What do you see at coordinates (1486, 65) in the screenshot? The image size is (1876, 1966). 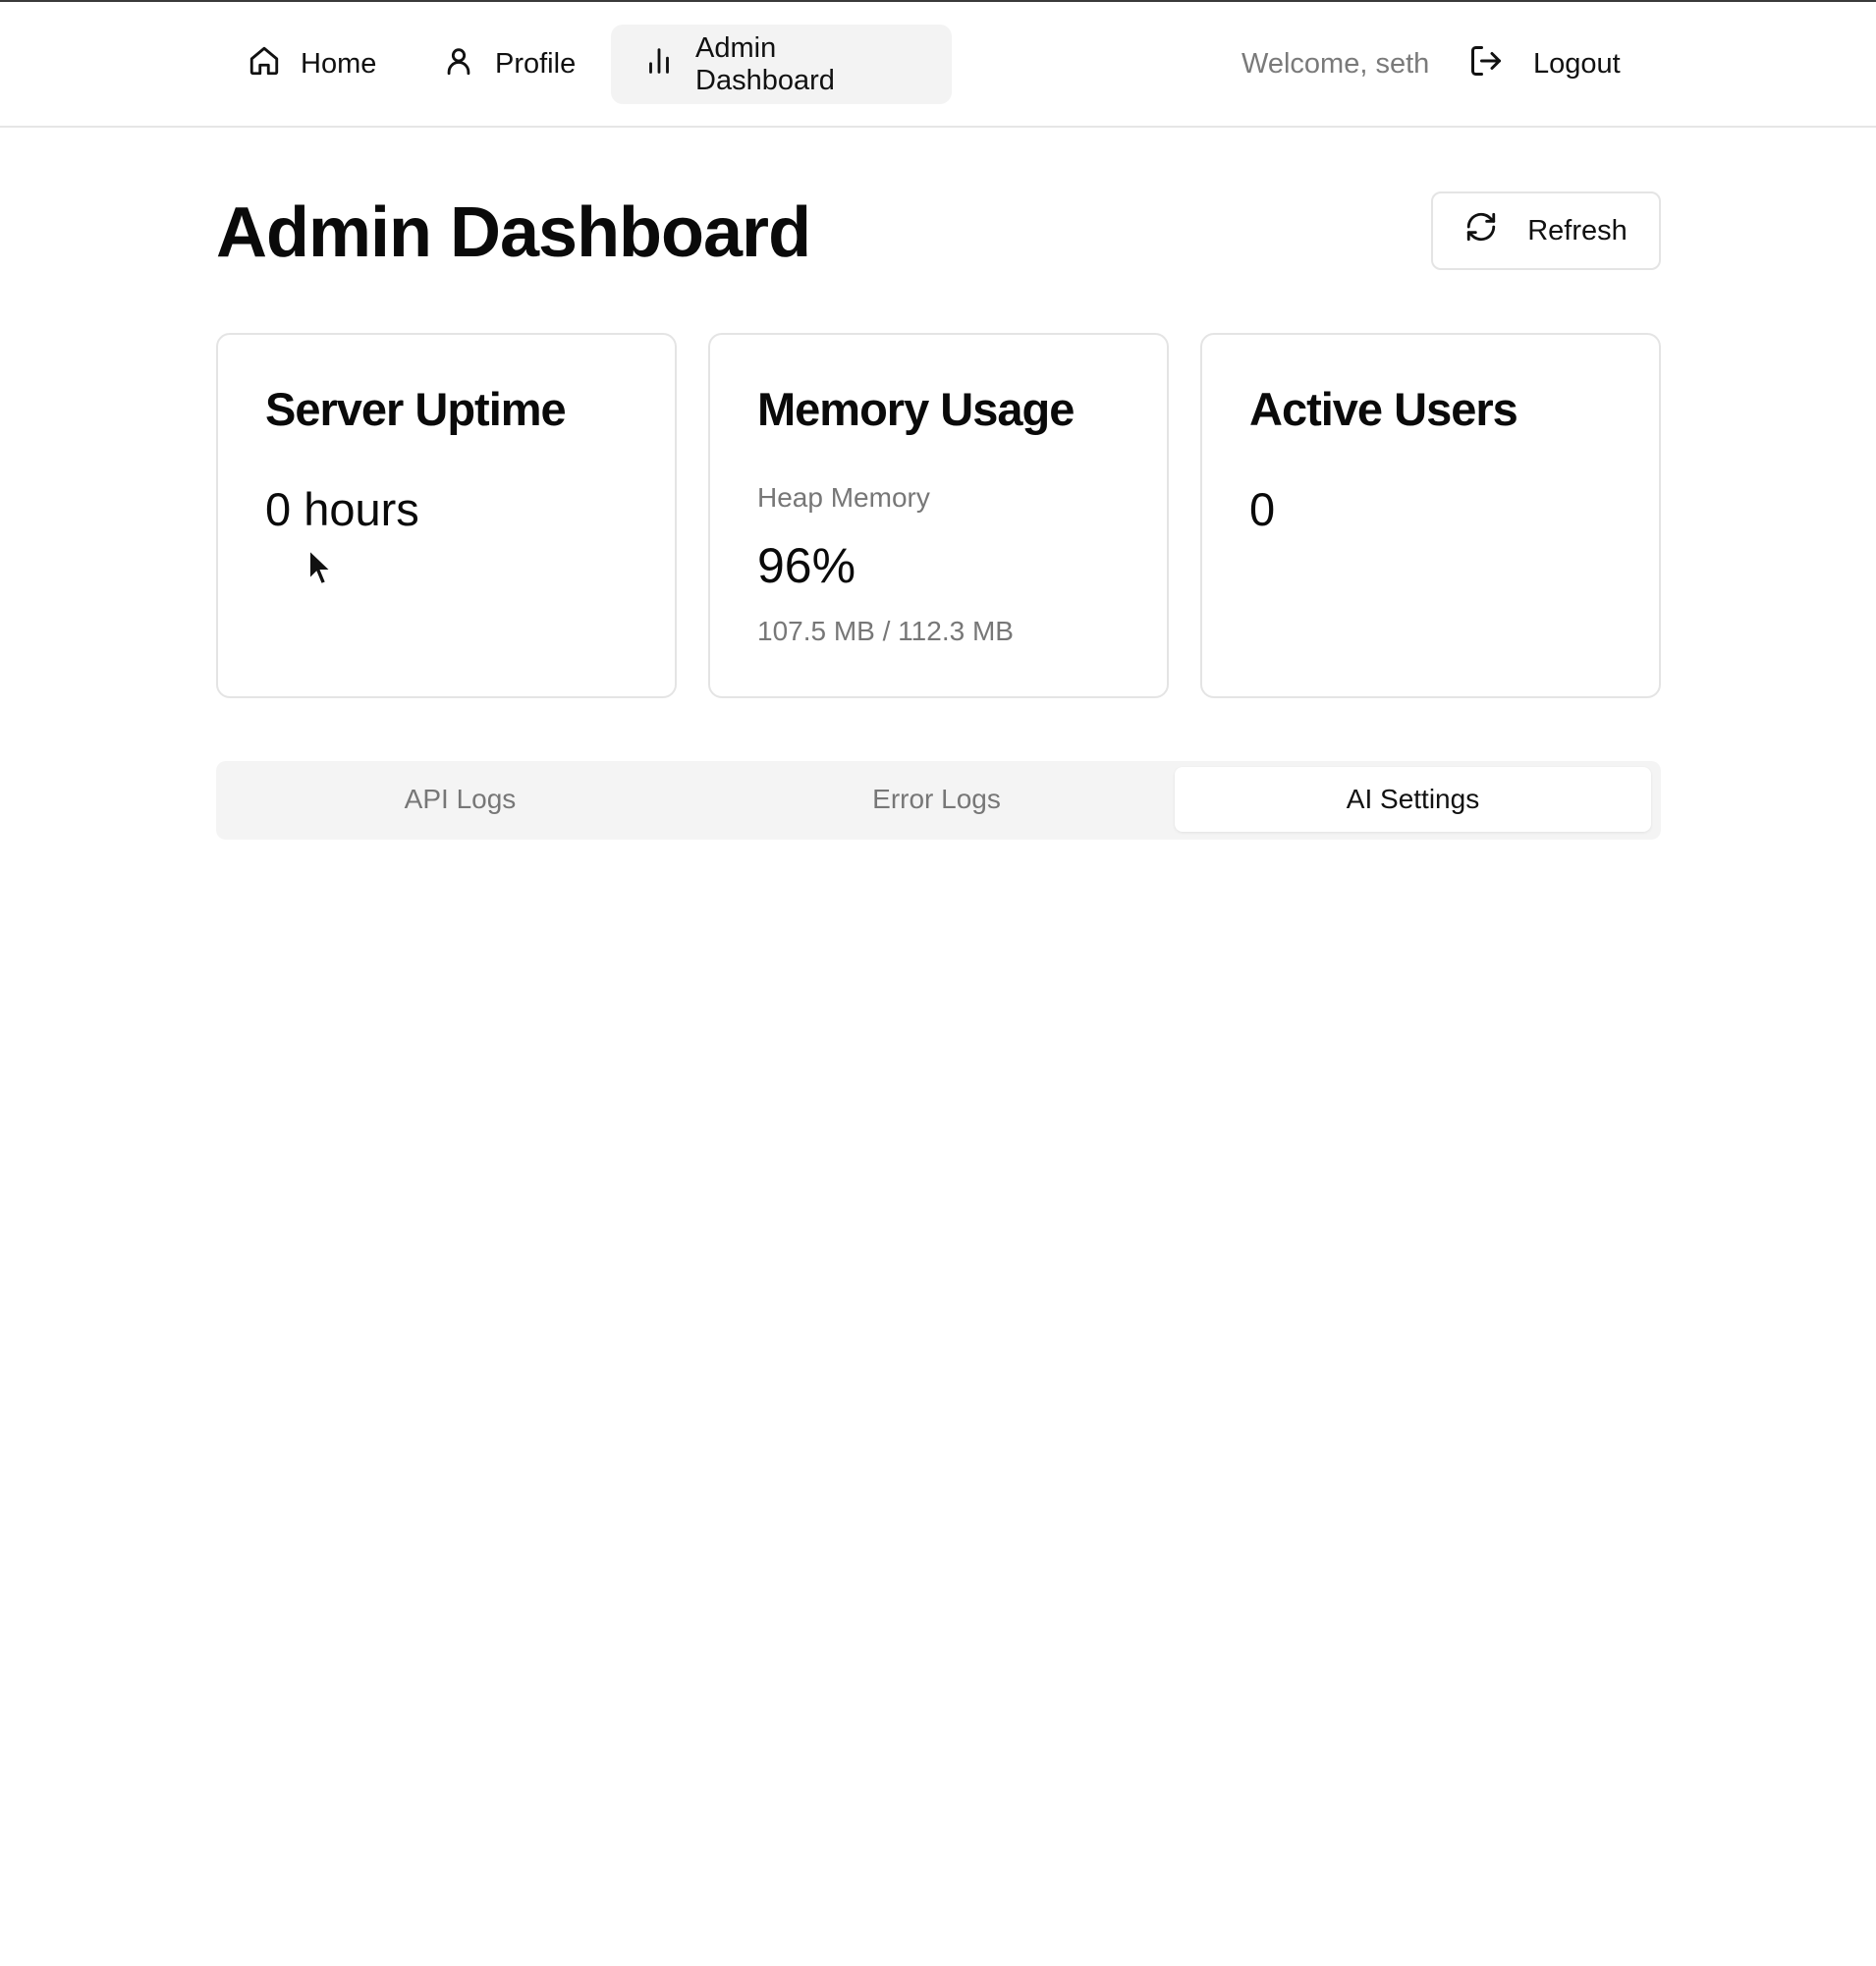 I see `logout-icon` at bounding box center [1486, 65].